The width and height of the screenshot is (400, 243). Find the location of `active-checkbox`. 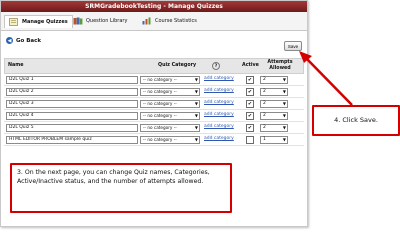

active-checkbox is located at coordinates (250, 140).